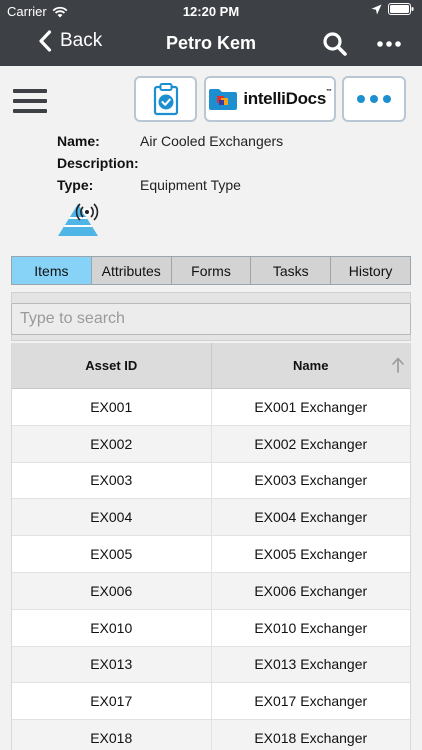 This screenshot has width=422, height=750. What do you see at coordinates (112, 735) in the screenshot?
I see `cell-asset-id: EX018` at bounding box center [112, 735].